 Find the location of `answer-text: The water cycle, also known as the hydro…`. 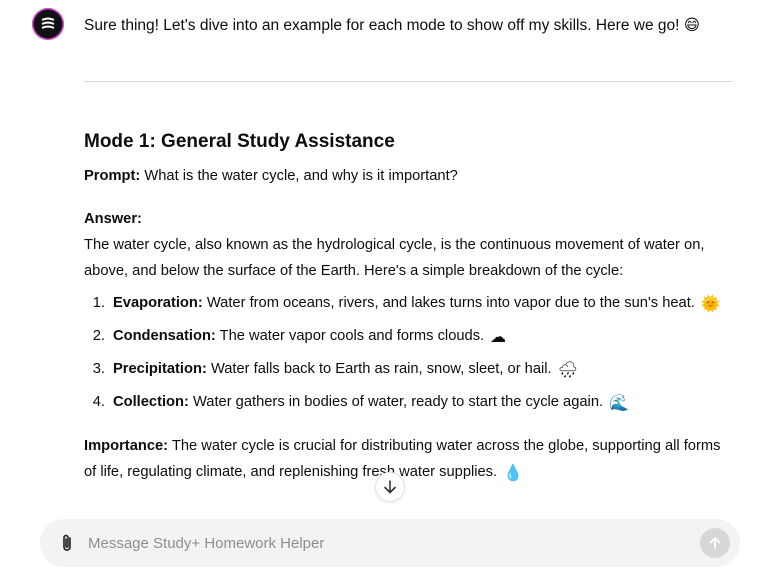

answer-text: The water cycle, also known as the hydro… is located at coordinates (394, 258).